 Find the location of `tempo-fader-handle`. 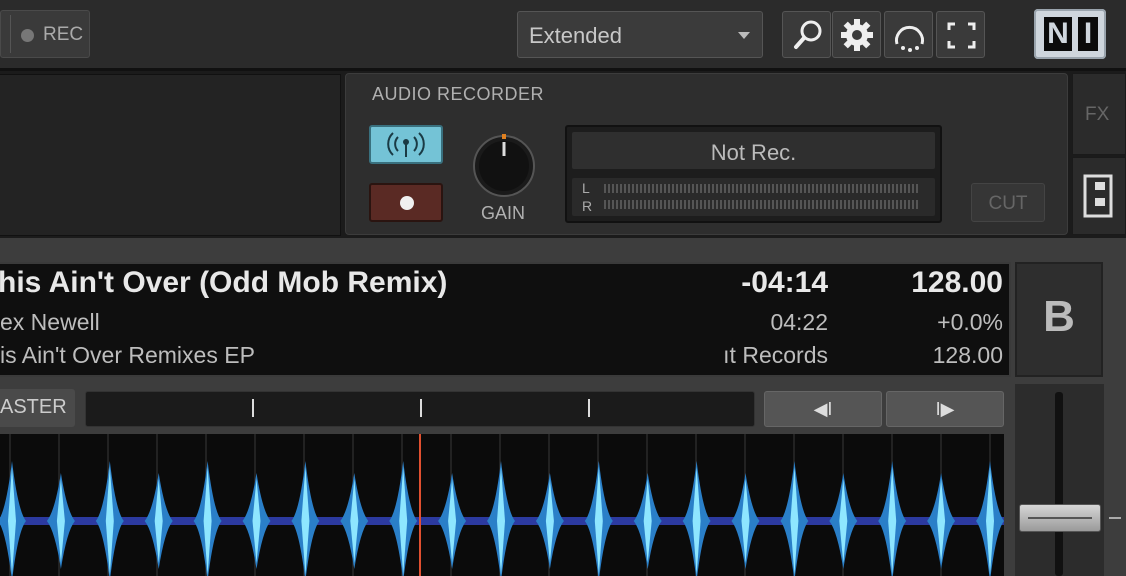

tempo-fader-handle is located at coordinates (1060, 518).